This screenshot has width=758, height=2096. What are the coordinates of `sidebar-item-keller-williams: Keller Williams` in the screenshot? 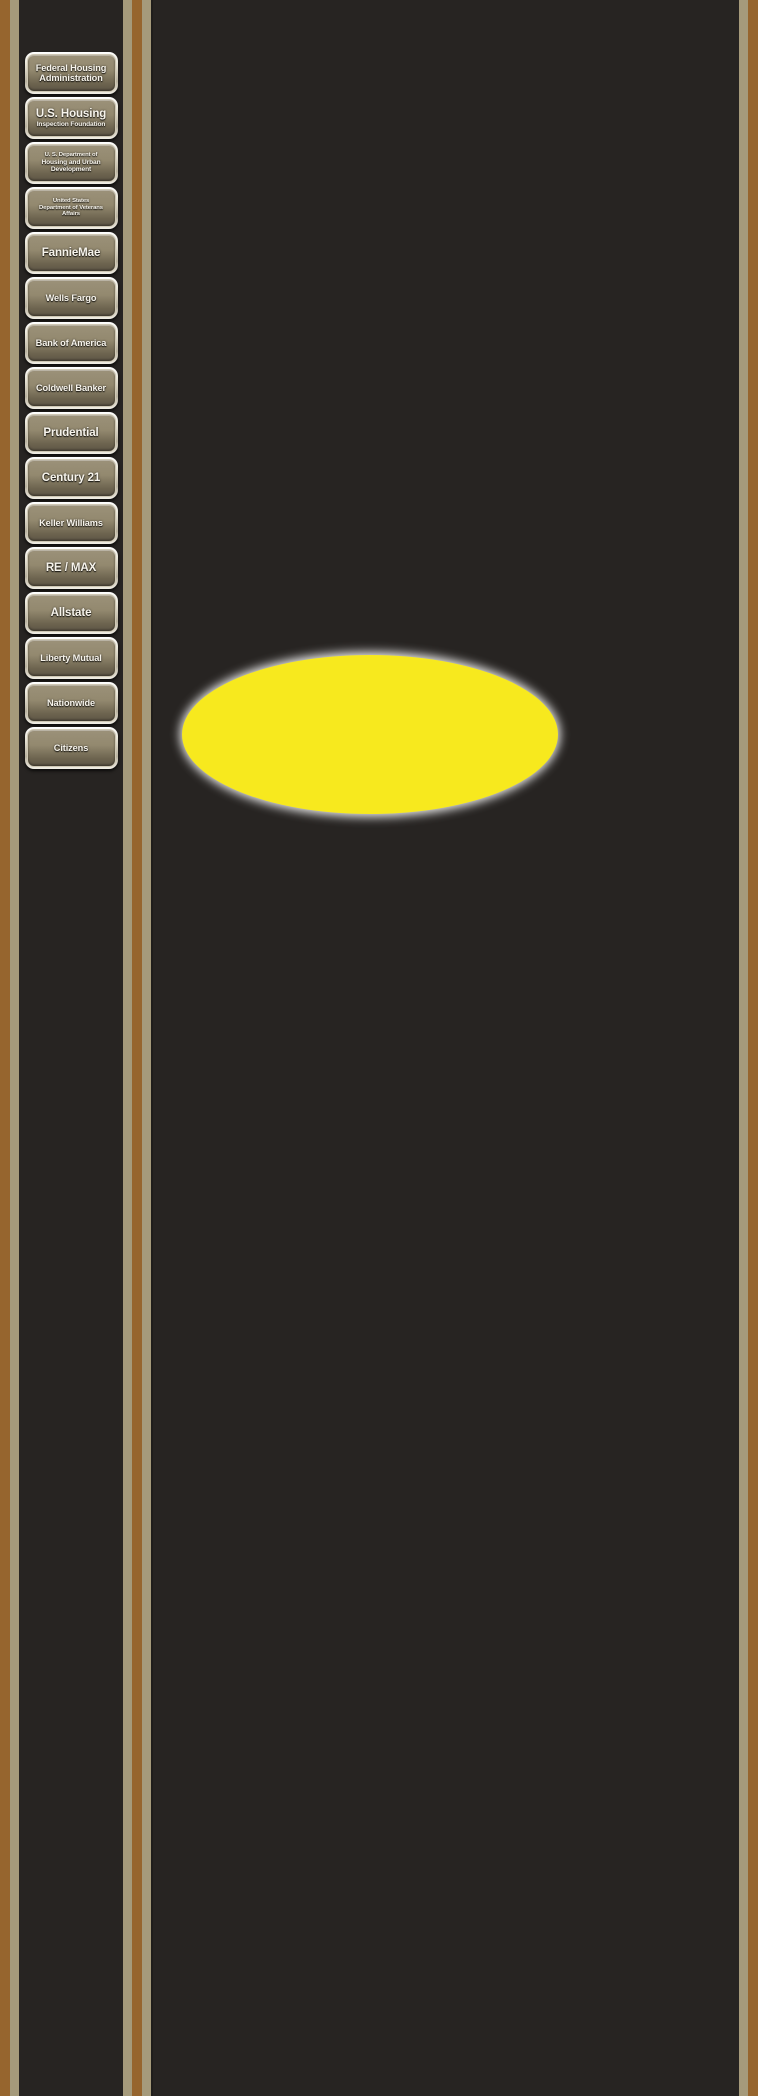 It's located at (71, 523).